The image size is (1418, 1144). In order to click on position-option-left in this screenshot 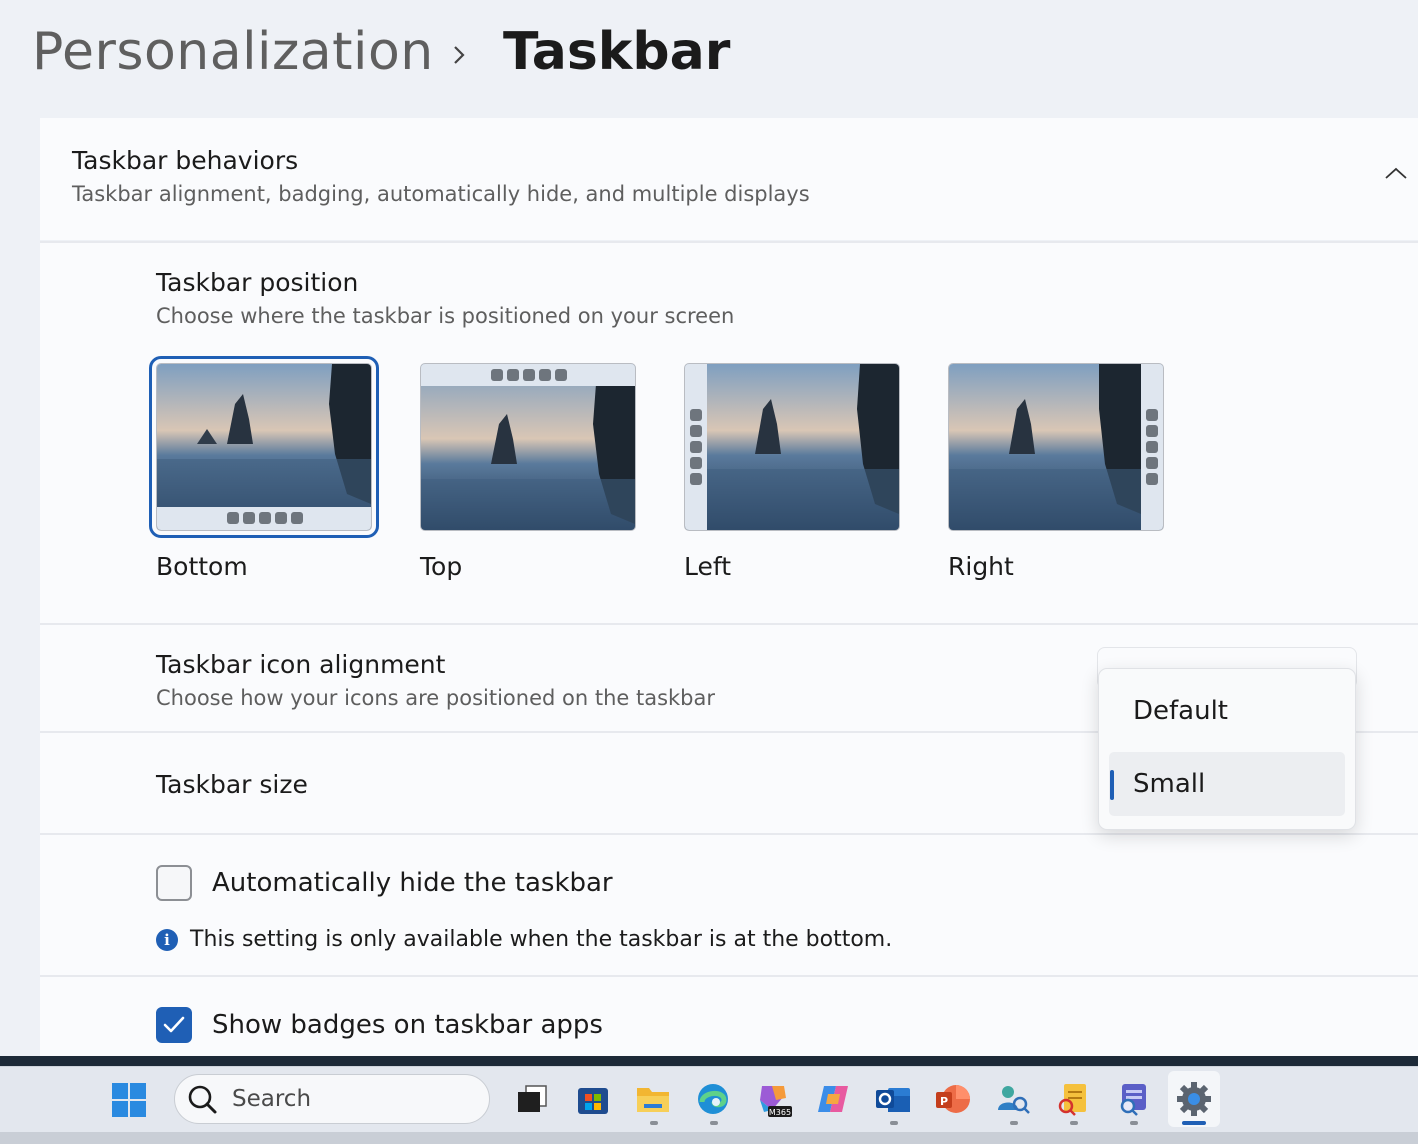, I will do `click(792, 447)`.